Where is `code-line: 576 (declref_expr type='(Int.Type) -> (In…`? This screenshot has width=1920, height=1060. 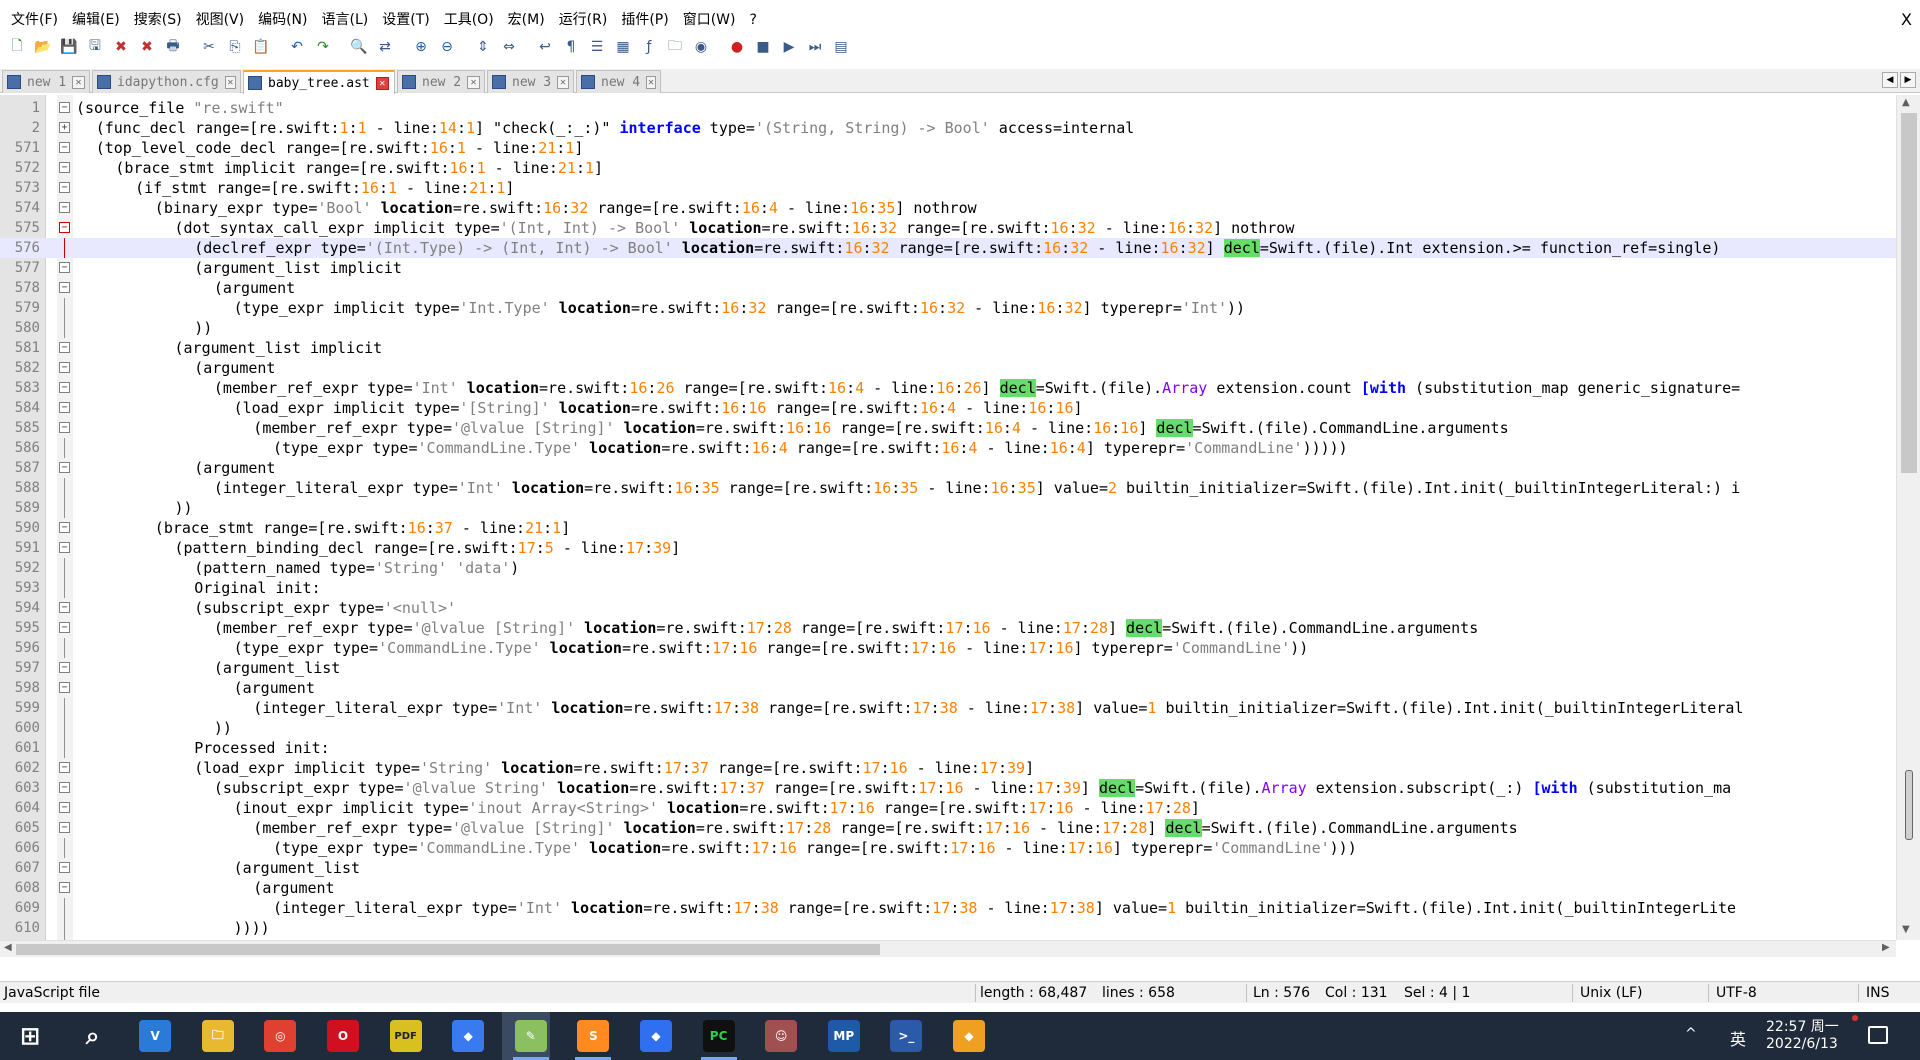 code-line: 576 (declref_expr type='(Int.Type) -> (In… is located at coordinates (948, 248).